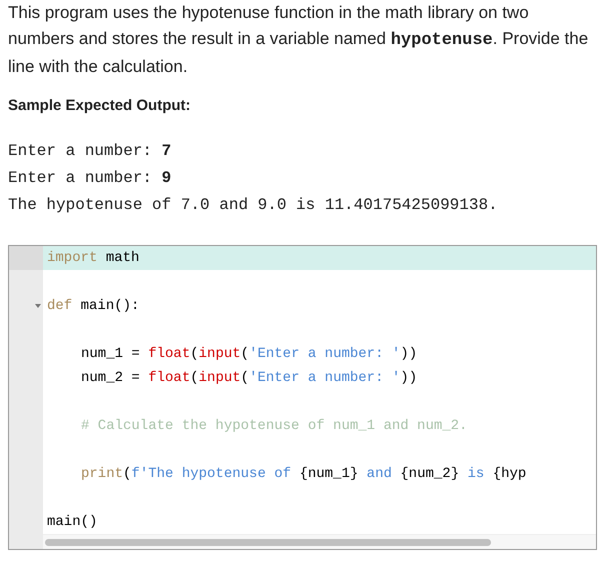 This screenshot has width=615, height=561. Describe the element at coordinates (72, 522) in the screenshot. I see `code-line: main()` at that location.